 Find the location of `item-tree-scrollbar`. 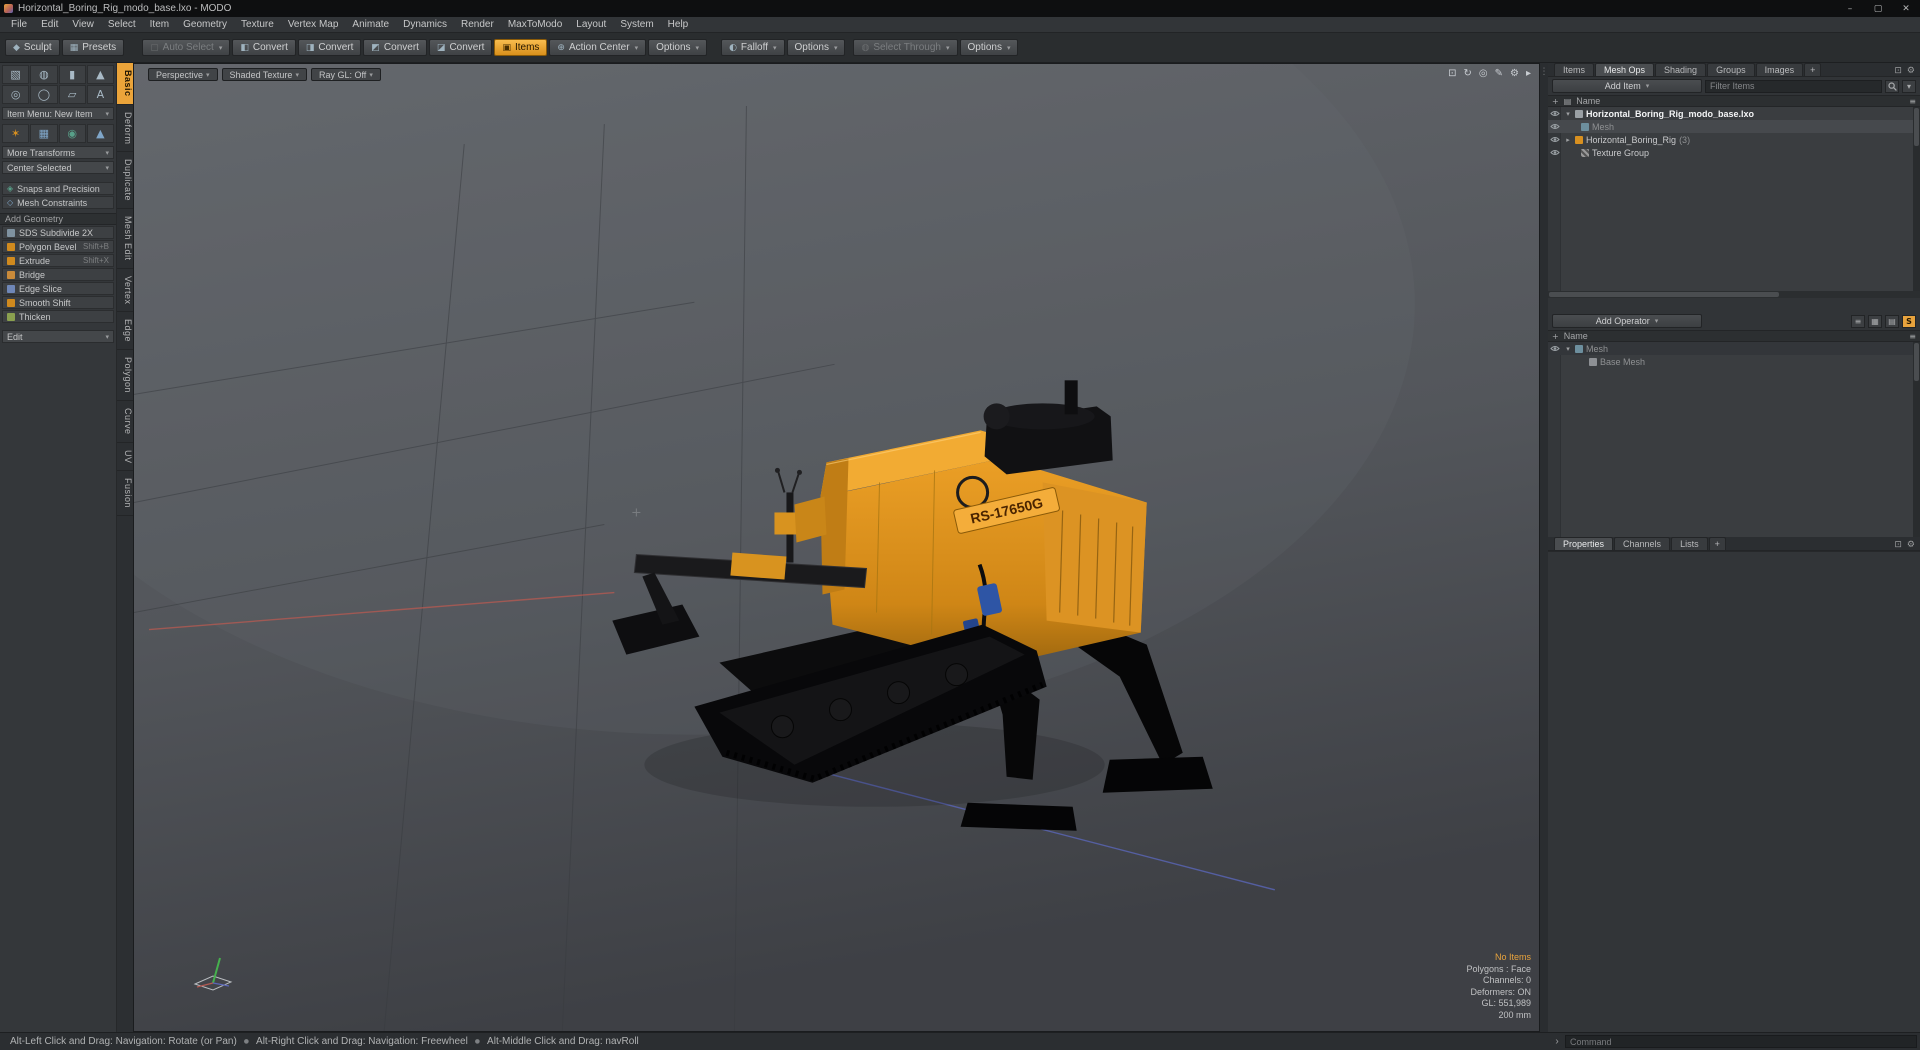

item-tree-scrollbar is located at coordinates (1916, 199).